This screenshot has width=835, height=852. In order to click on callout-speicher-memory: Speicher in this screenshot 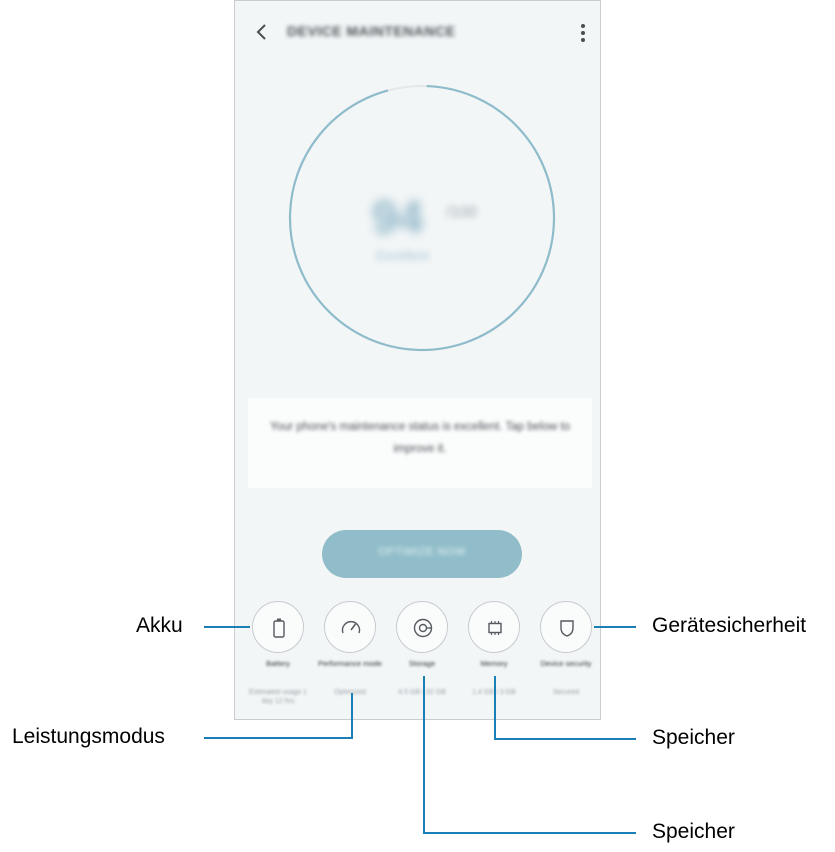, I will do `click(693, 737)`.